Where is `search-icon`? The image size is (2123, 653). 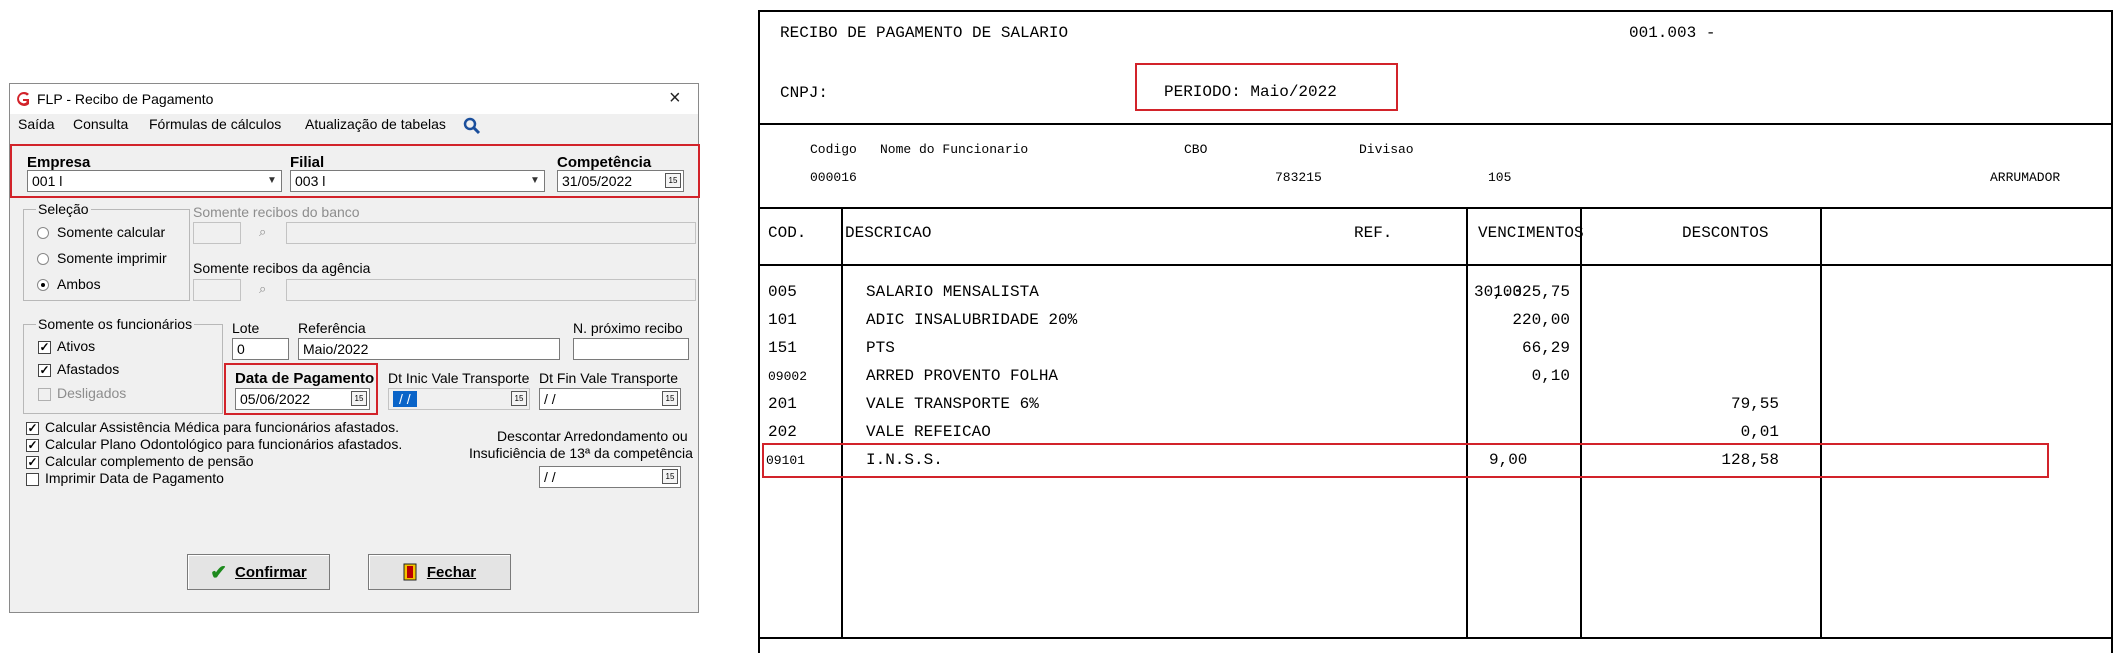 search-icon is located at coordinates (472, 126).